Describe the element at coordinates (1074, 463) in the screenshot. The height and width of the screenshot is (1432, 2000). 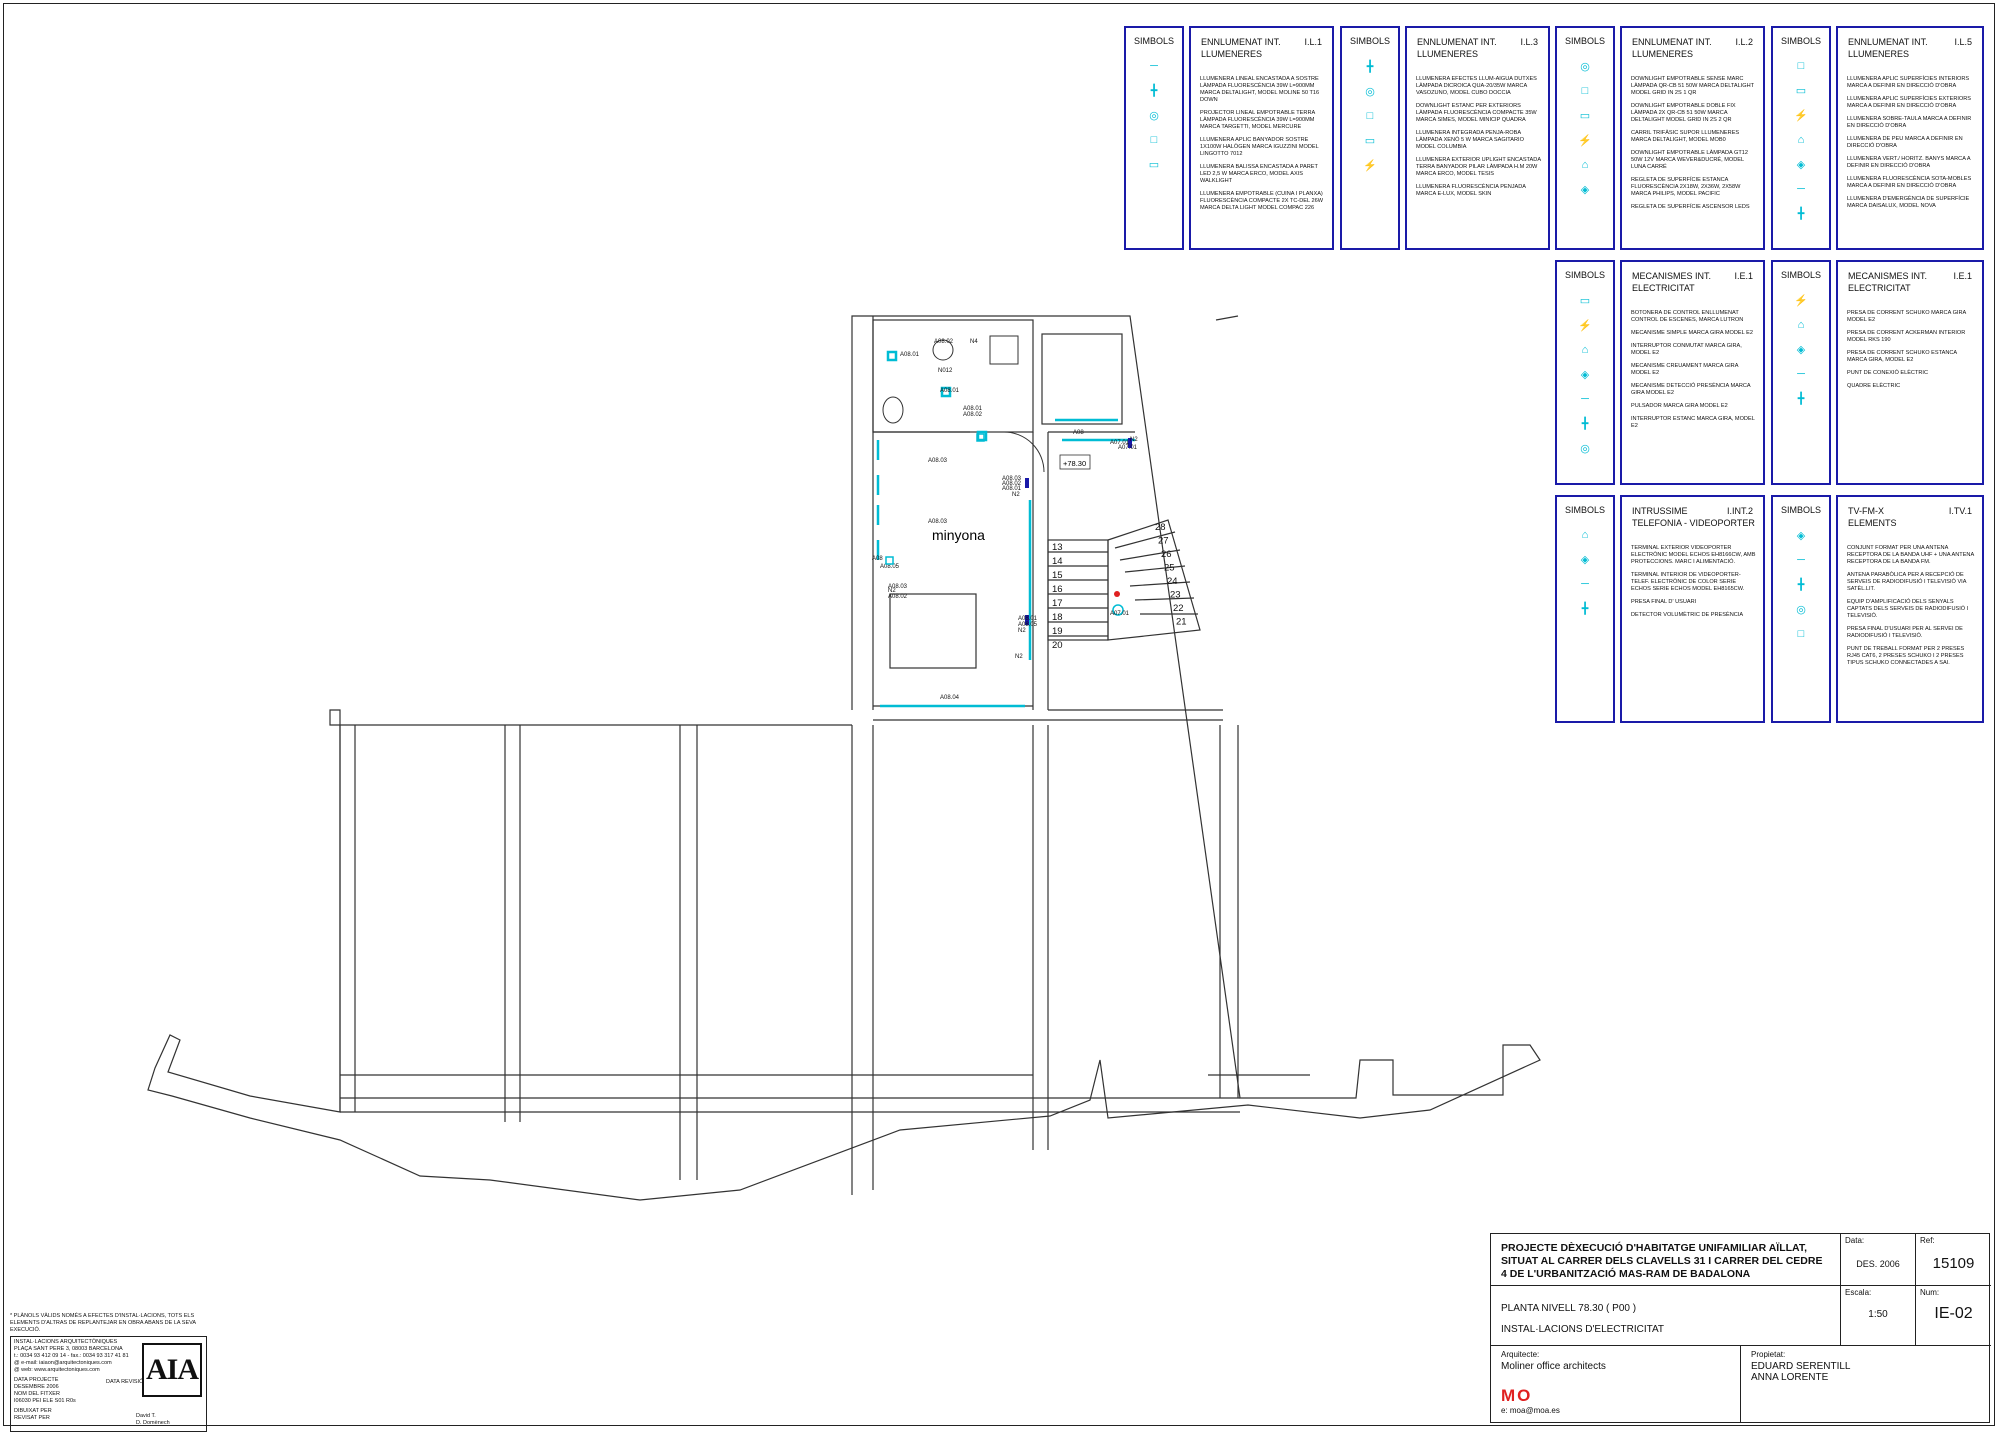
I see `level-mark: +78.30` at that location.